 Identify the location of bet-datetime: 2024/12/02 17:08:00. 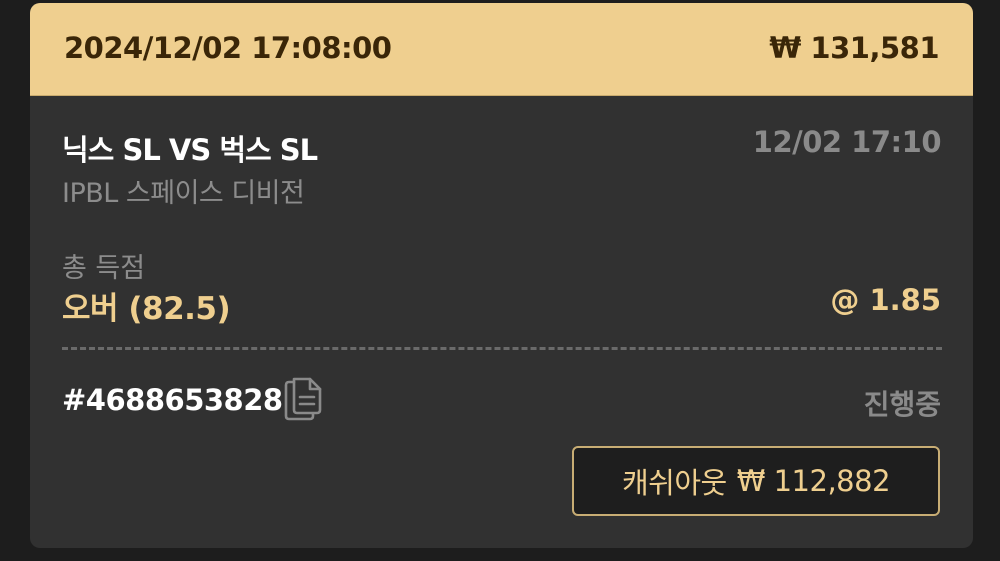
(228, 48).